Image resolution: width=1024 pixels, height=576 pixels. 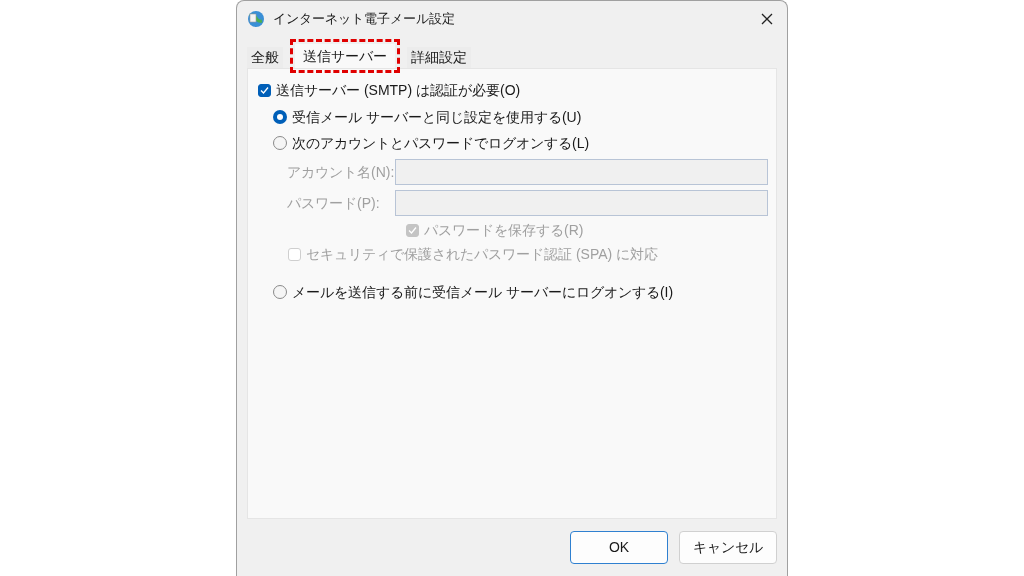 What do you see at coordinates (364, 19) in the screenshot?
I see `window-title: インターネット電子メール設定` at bounding box center [364, 19].